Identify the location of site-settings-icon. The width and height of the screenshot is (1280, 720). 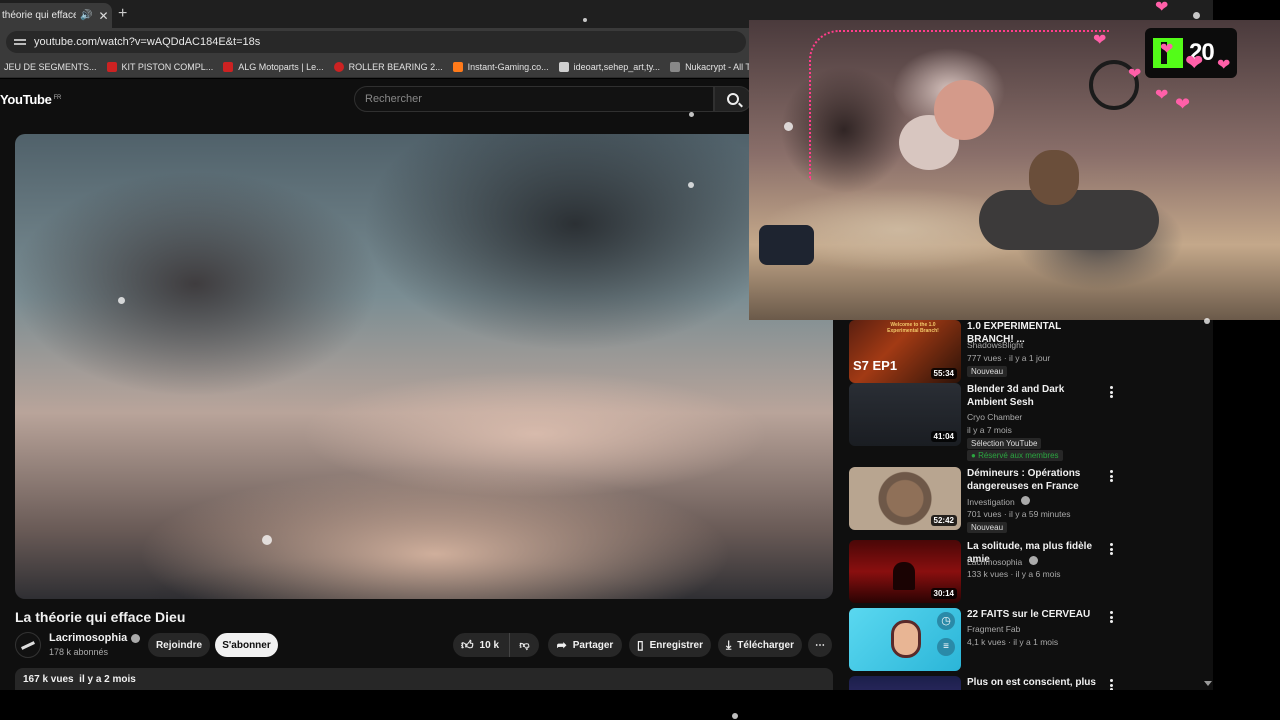
(20, 42).